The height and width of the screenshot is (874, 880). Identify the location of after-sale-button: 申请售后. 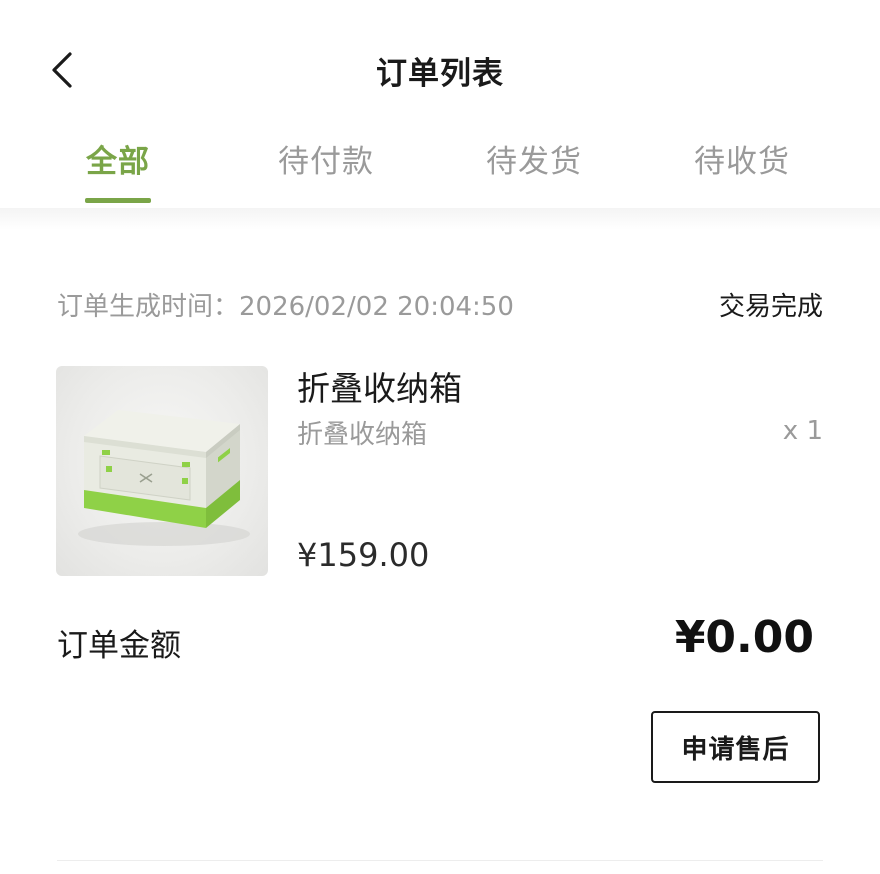
(735, 747).